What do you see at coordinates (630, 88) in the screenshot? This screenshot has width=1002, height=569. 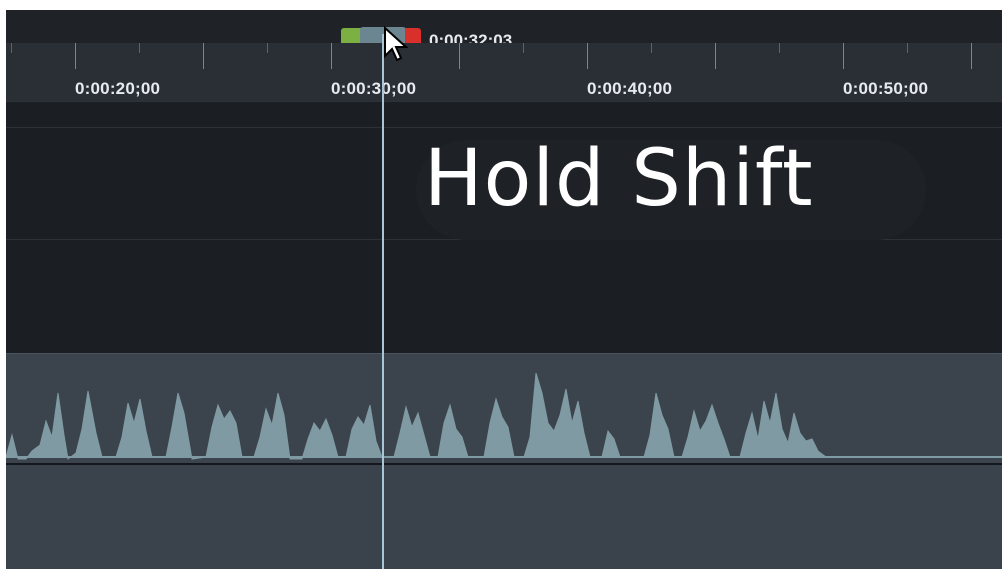 I see `ruler-label-40s: 0:00:40;00` at bounding box center [630, 88].